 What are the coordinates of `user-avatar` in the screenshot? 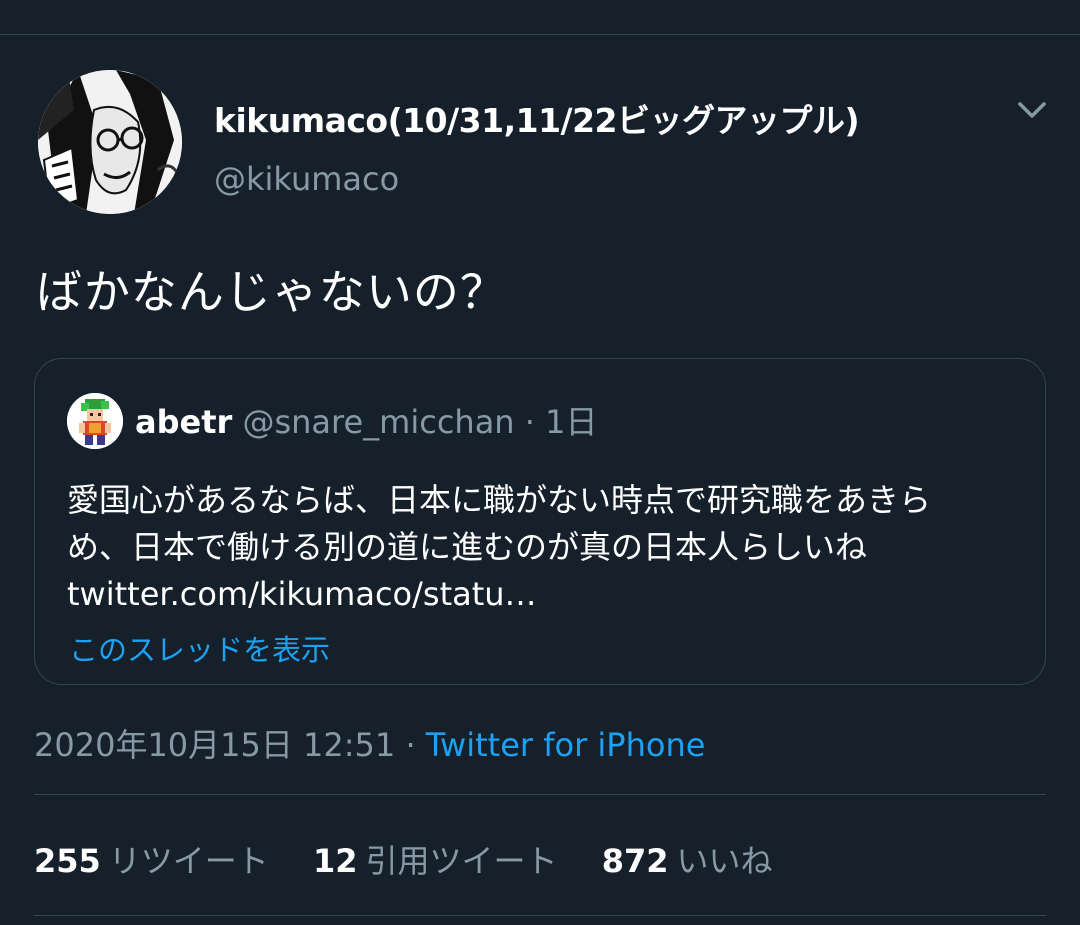 It's located at (110, 142).